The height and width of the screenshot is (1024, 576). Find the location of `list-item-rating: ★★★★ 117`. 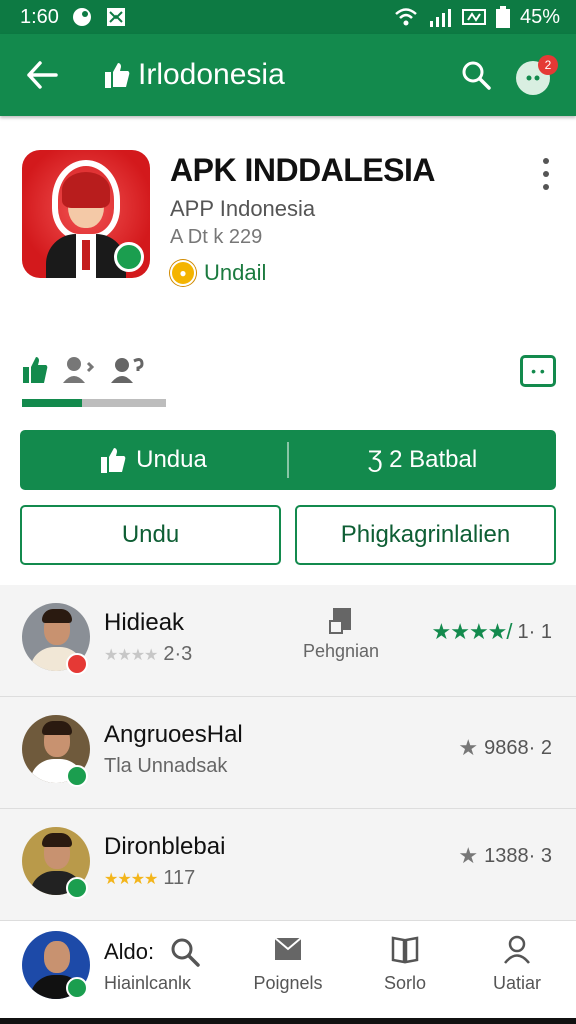

list-item-rating: ★★★★ 117 is located at coordinates (150, 878).